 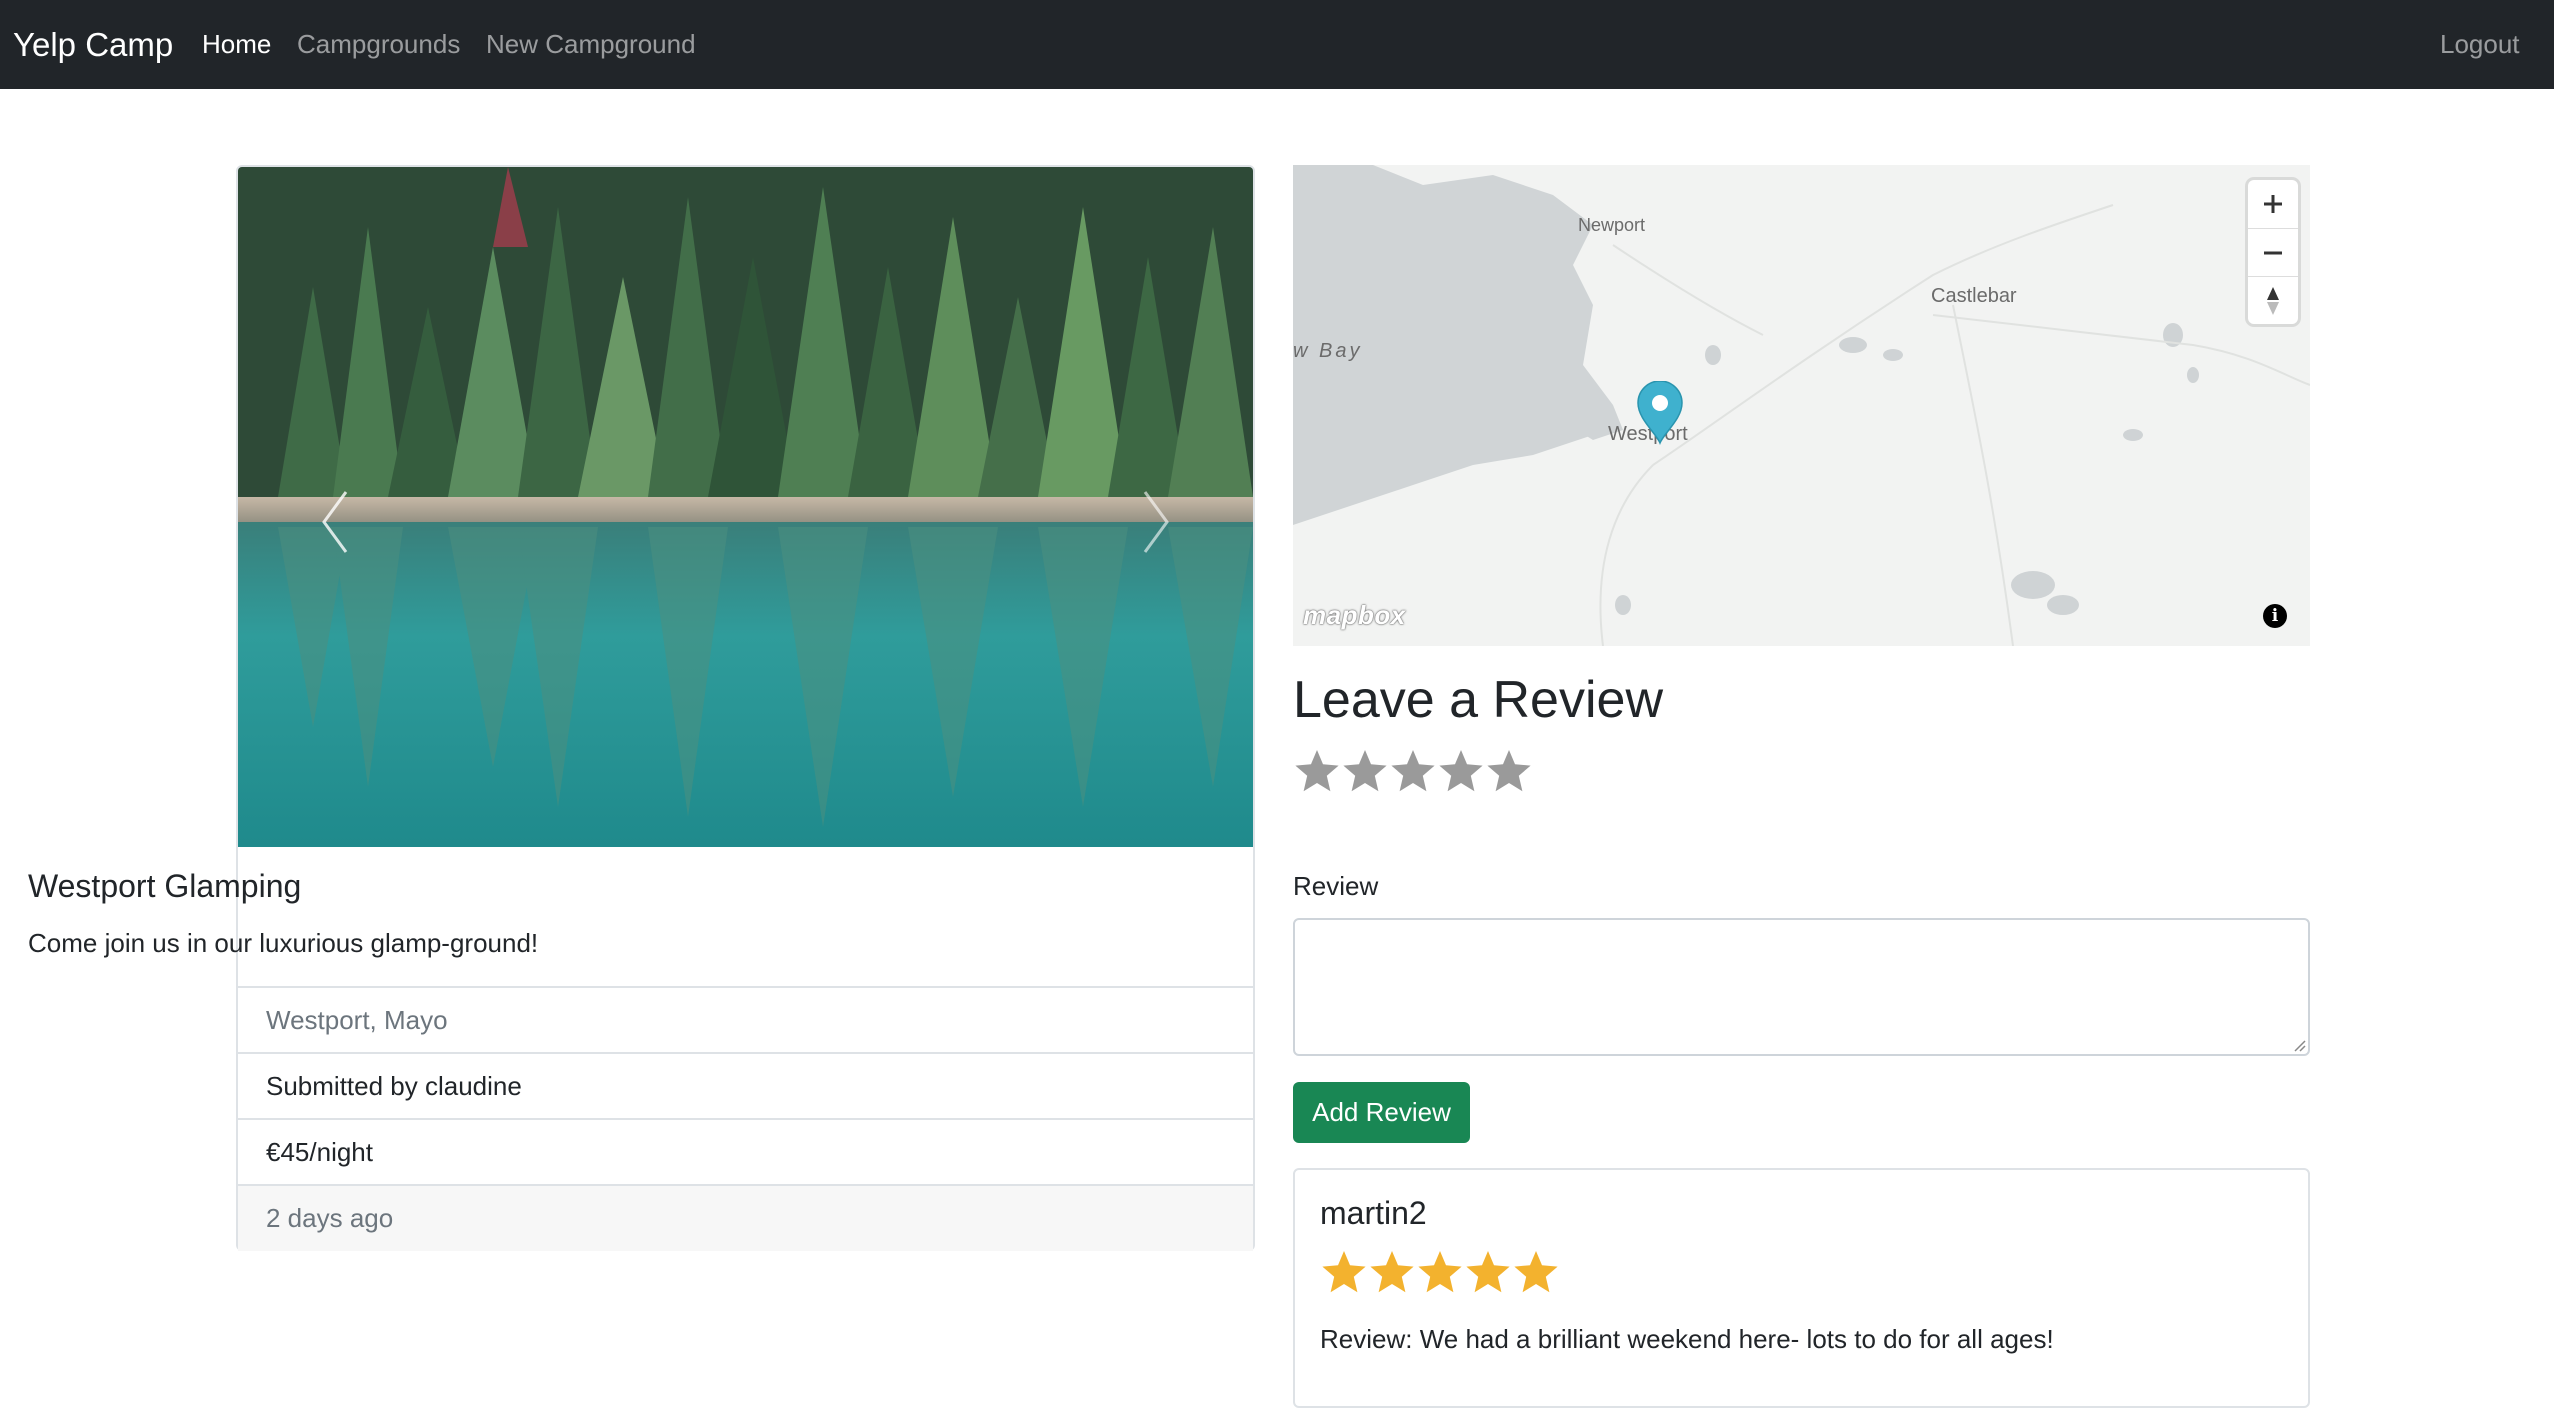 What do you see at coordinates (591, 44) in the screenshot?
I see `nav-link-new-campground: New Campground` at bounding box center [591, 44].